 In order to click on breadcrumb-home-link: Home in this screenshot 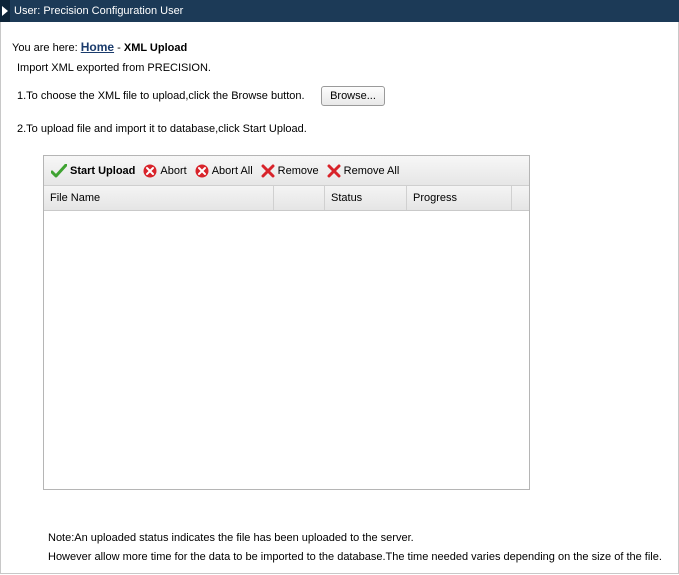, I will do `click(97, 47)`.